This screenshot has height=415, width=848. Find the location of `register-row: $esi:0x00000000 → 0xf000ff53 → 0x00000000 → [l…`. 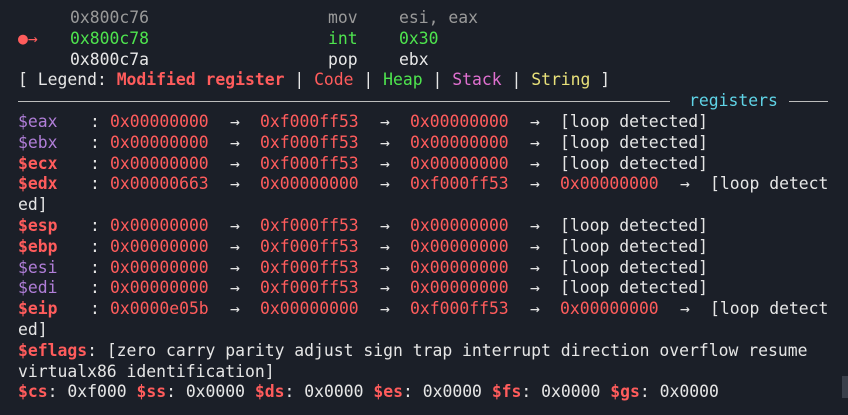

register-row: $esi:0x00000000 → 0xf000ff53 → 0x00000000 → [l… is located at coordinates (428, 268).